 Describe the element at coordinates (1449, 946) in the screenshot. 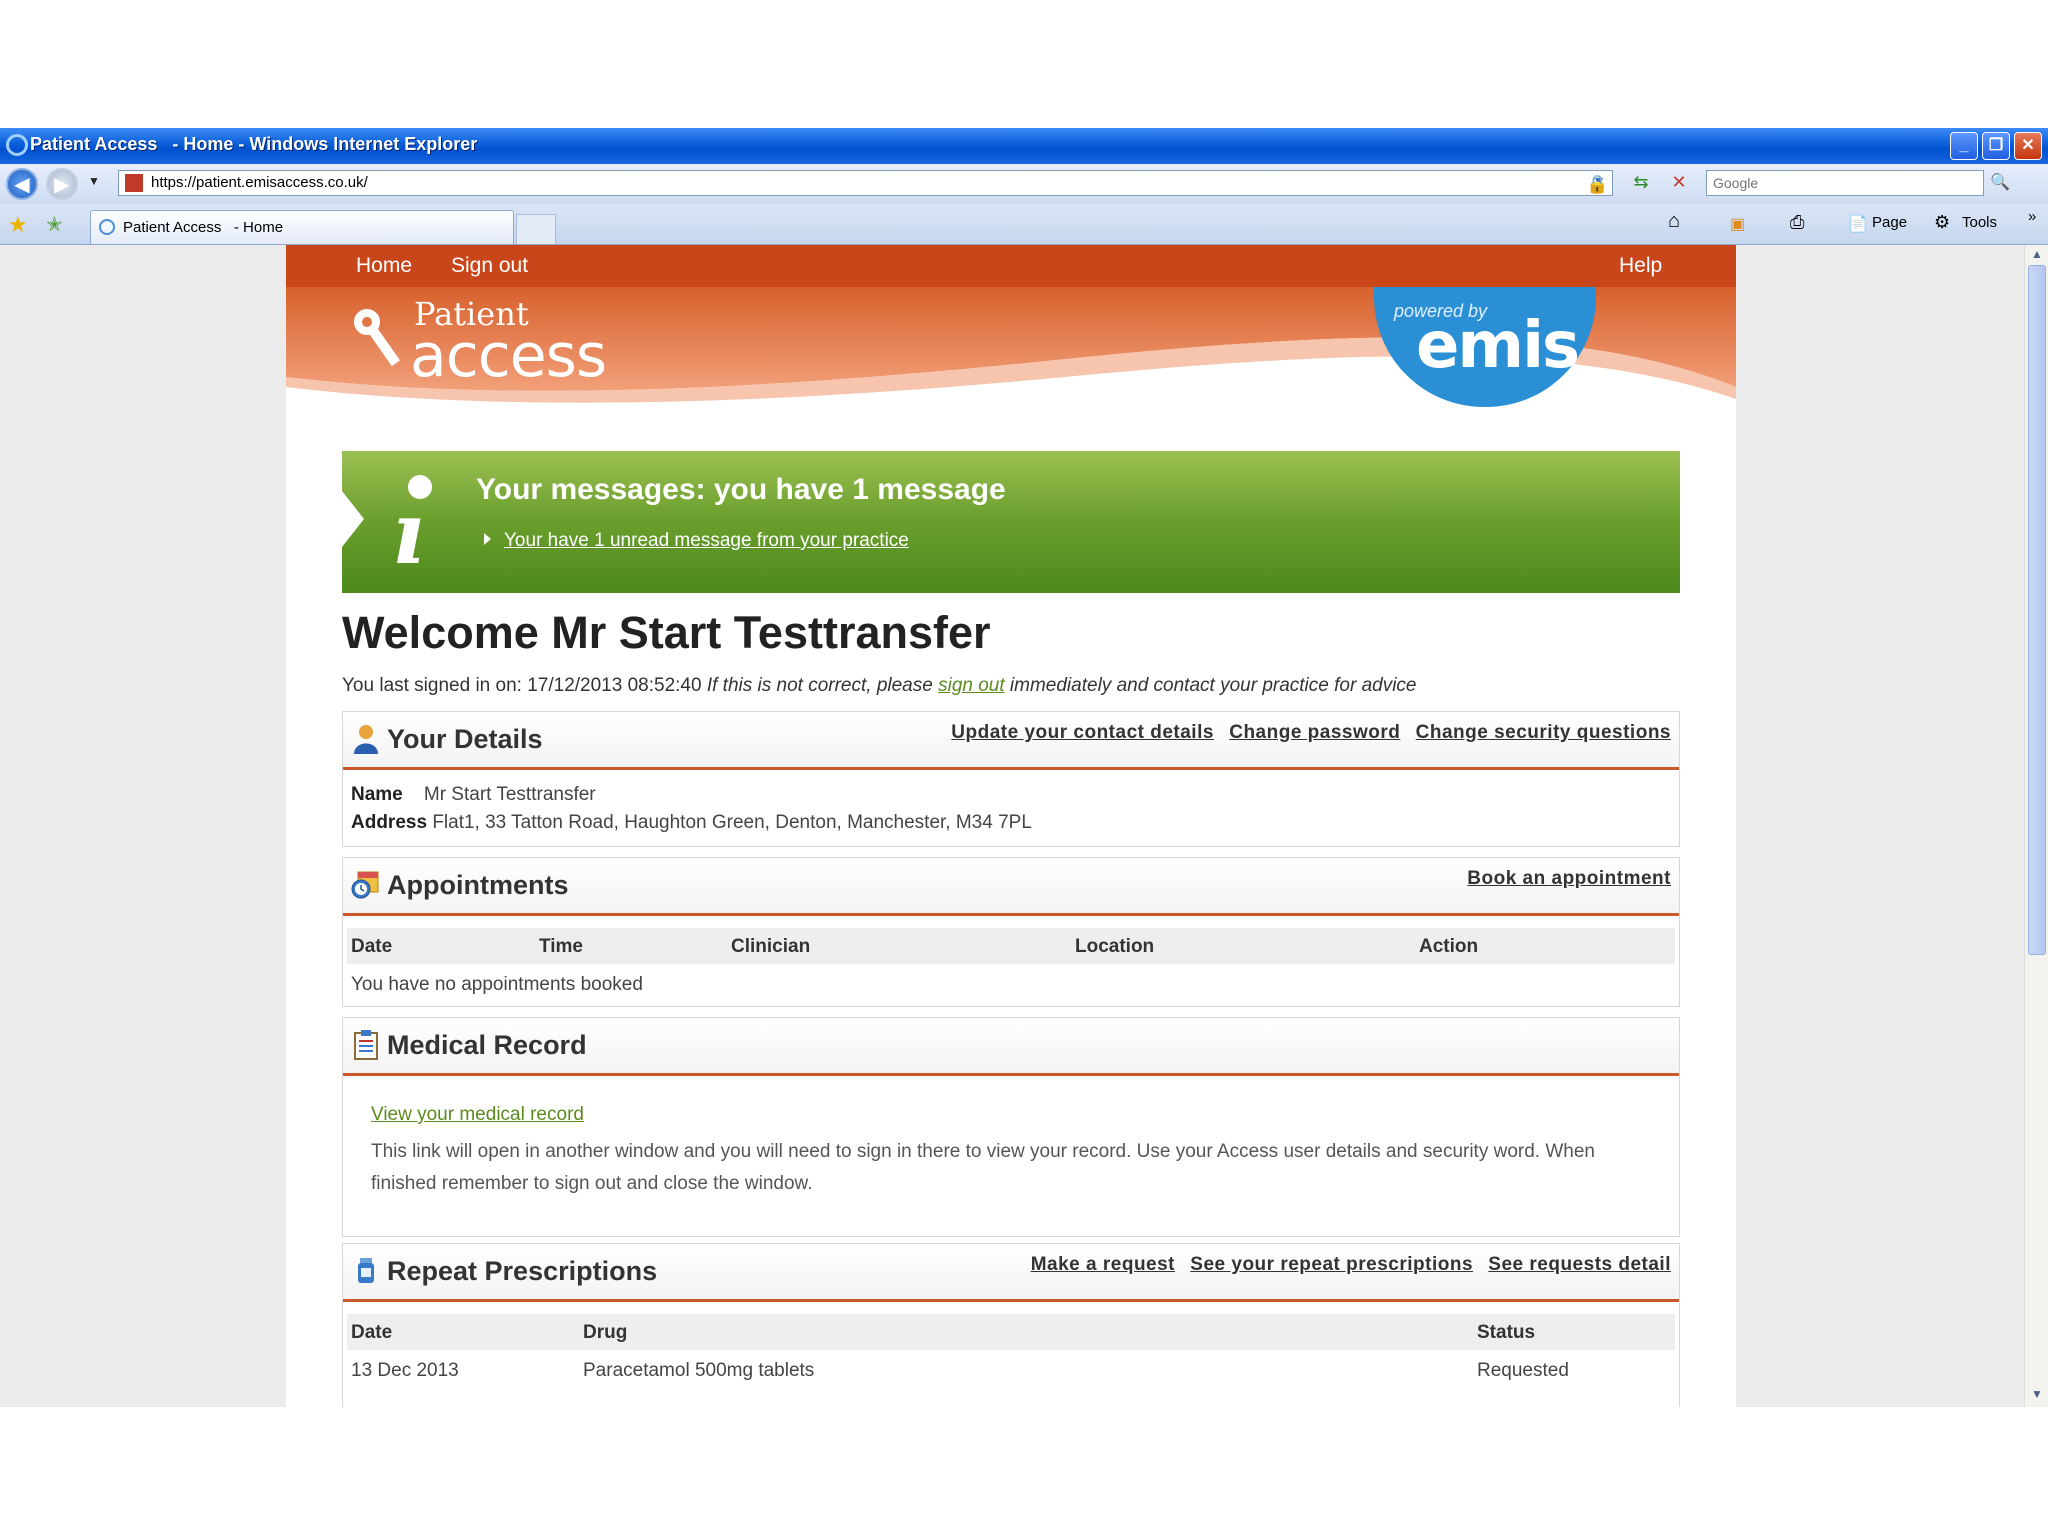

I see `column-action: Action` at that location.